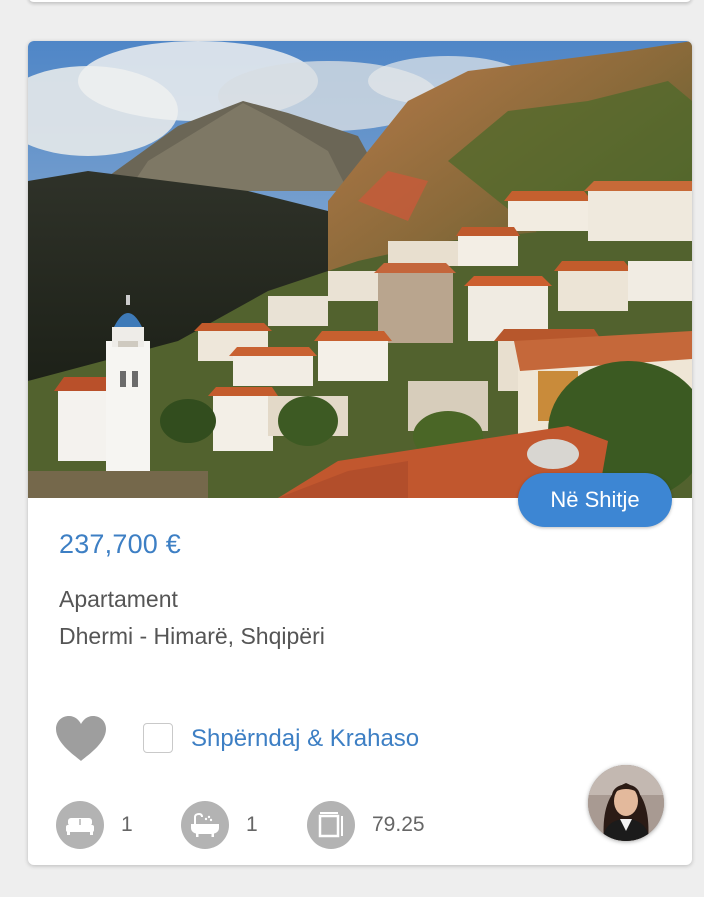  I want to click on area-feature: 79.25, so click(366, 825).